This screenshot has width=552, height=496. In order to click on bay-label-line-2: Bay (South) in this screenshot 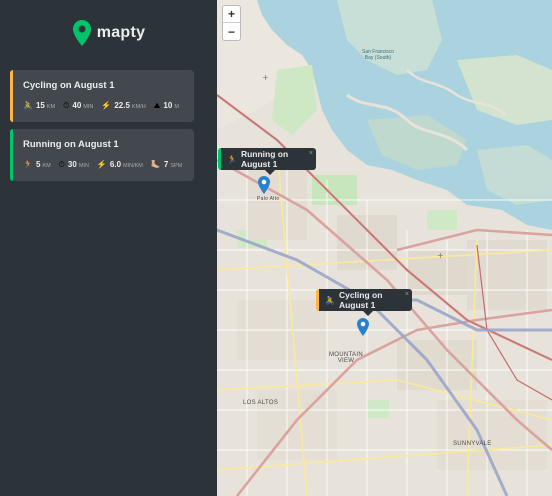, I will do `click(378, 58)`.